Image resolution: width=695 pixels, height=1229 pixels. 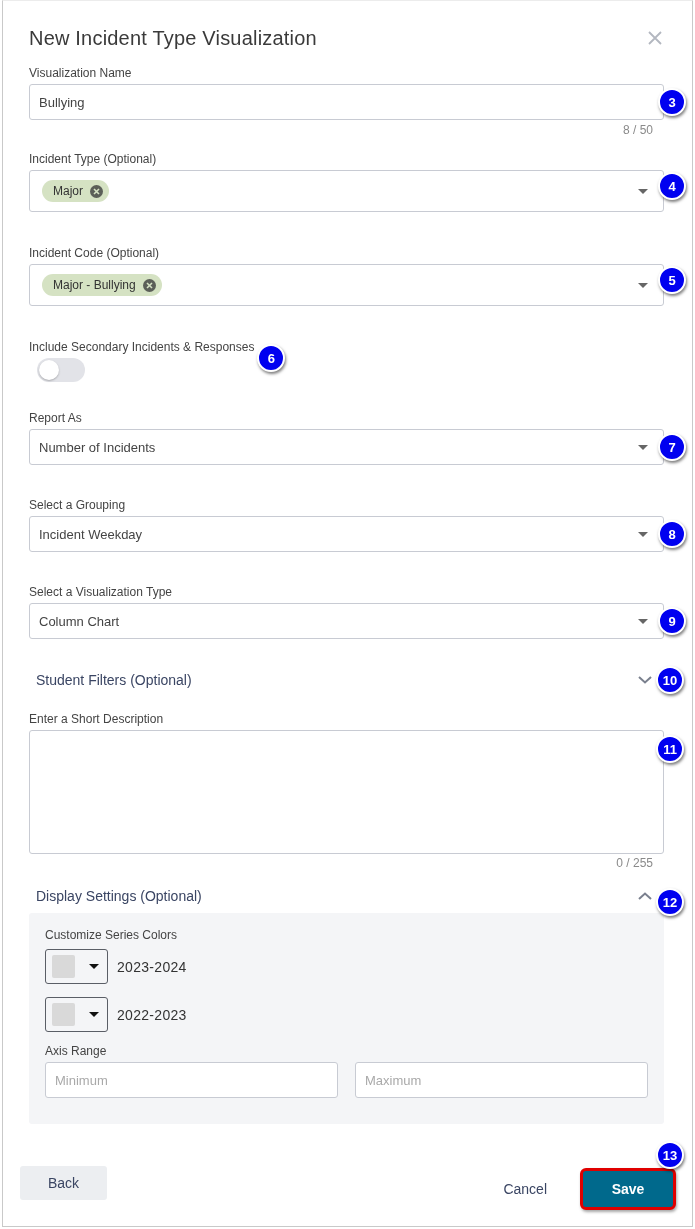 What do you see at coordinates (76, 1051) in the screenshot?
I see `field-label: Axis Range` at bounding box center [76, 1051].